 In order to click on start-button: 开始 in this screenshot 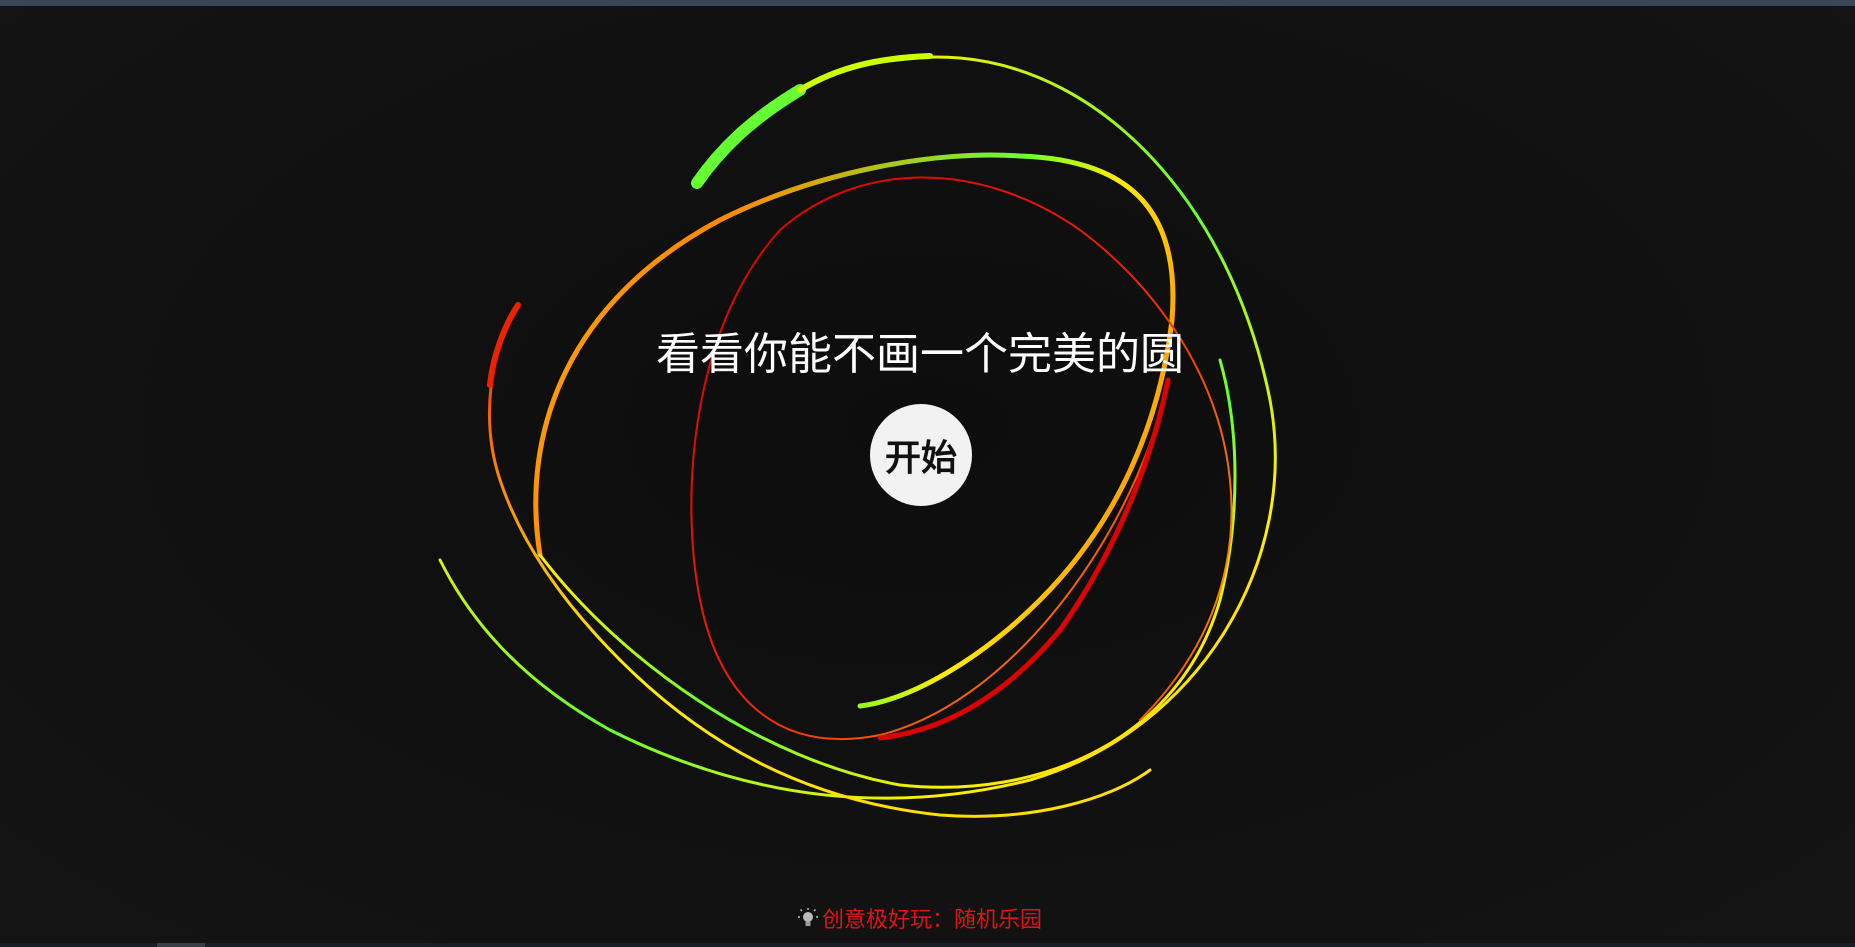, I will do `click(921, 455)`.